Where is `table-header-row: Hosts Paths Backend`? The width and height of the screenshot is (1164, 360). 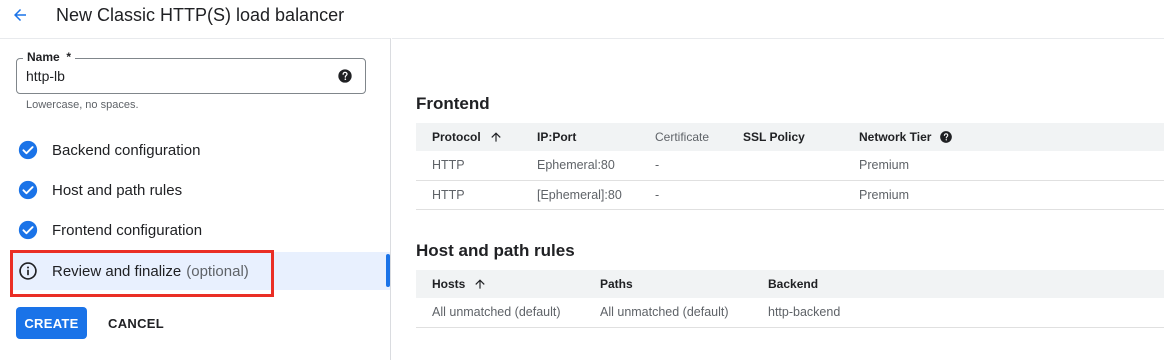
table-header-row: Hosts Paths Backend is located at coordinates (790, 284).